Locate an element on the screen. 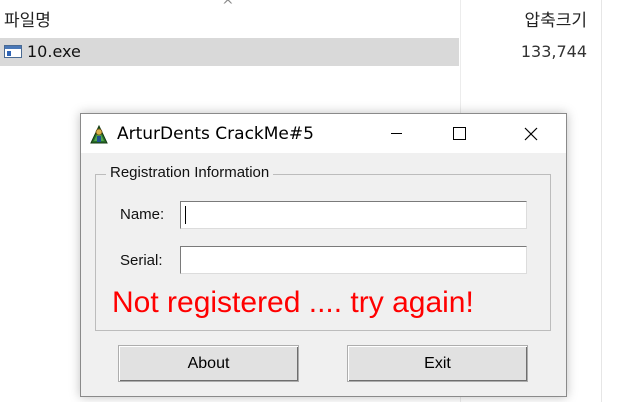  file-size: 133,744 is located at coordinates (553, 51).